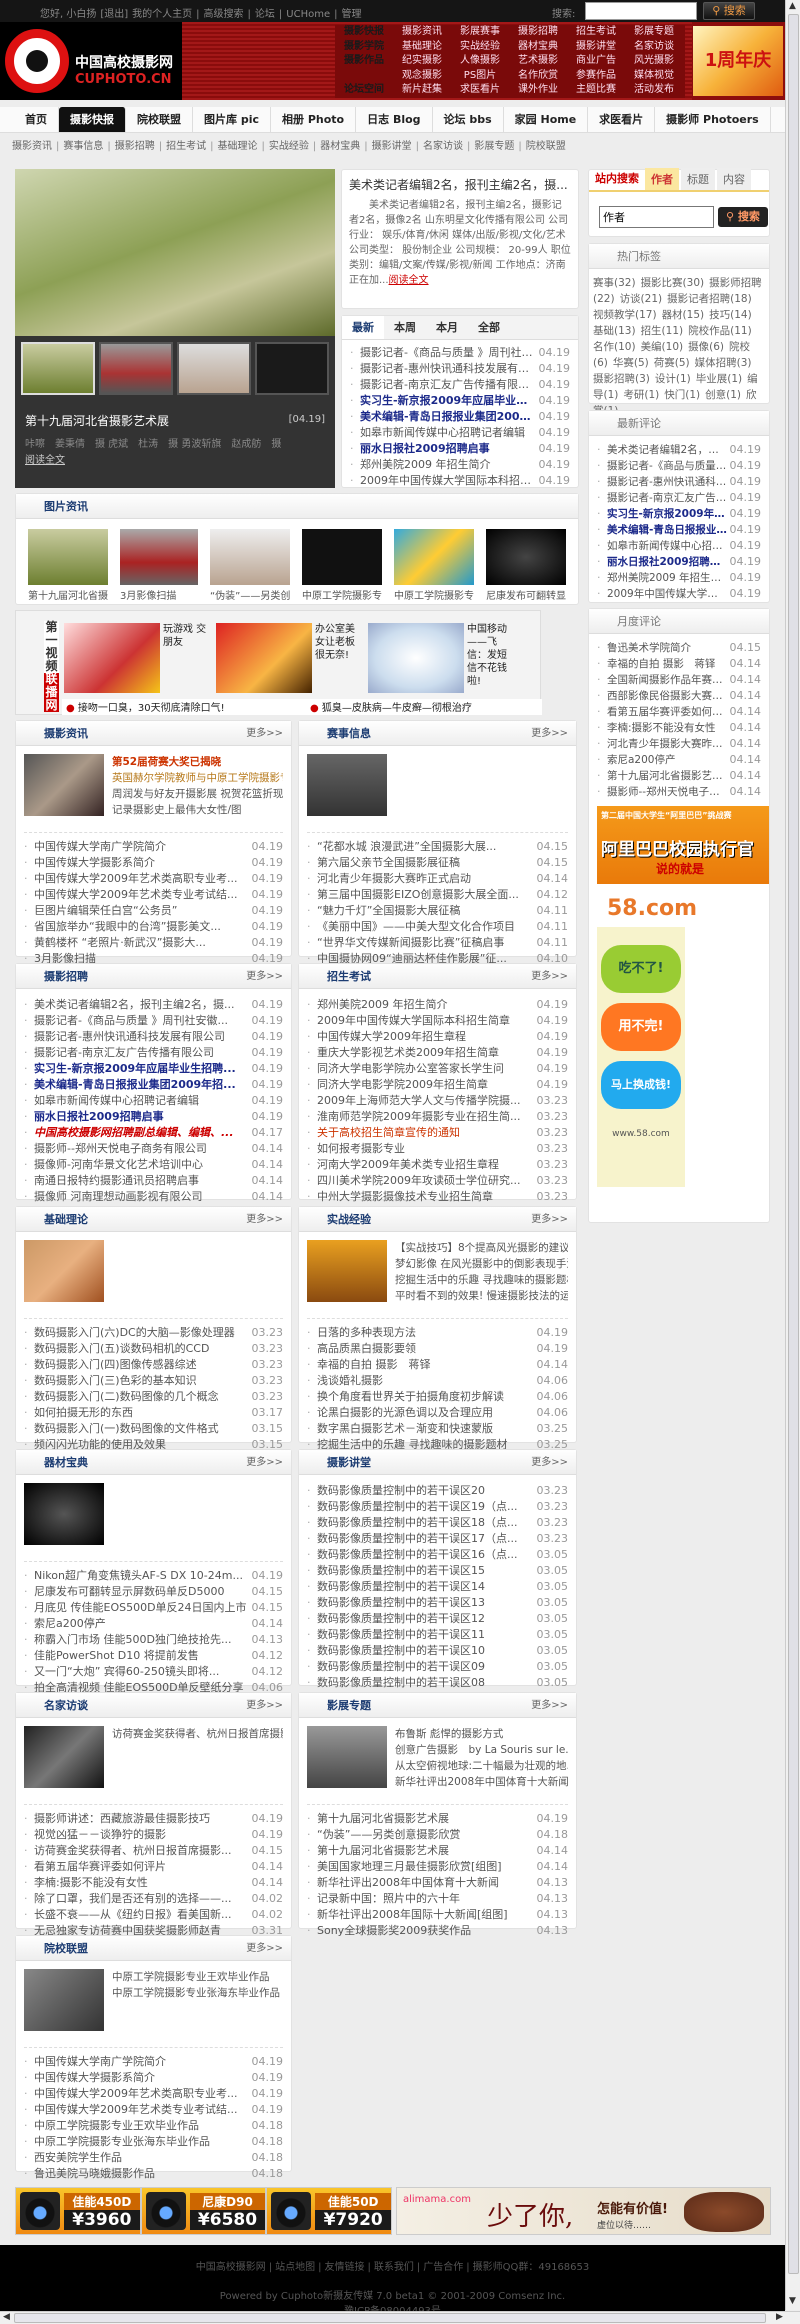 The image size is (800, 2324). I want to click on tag-link: 考研(1), so click(641, 395).